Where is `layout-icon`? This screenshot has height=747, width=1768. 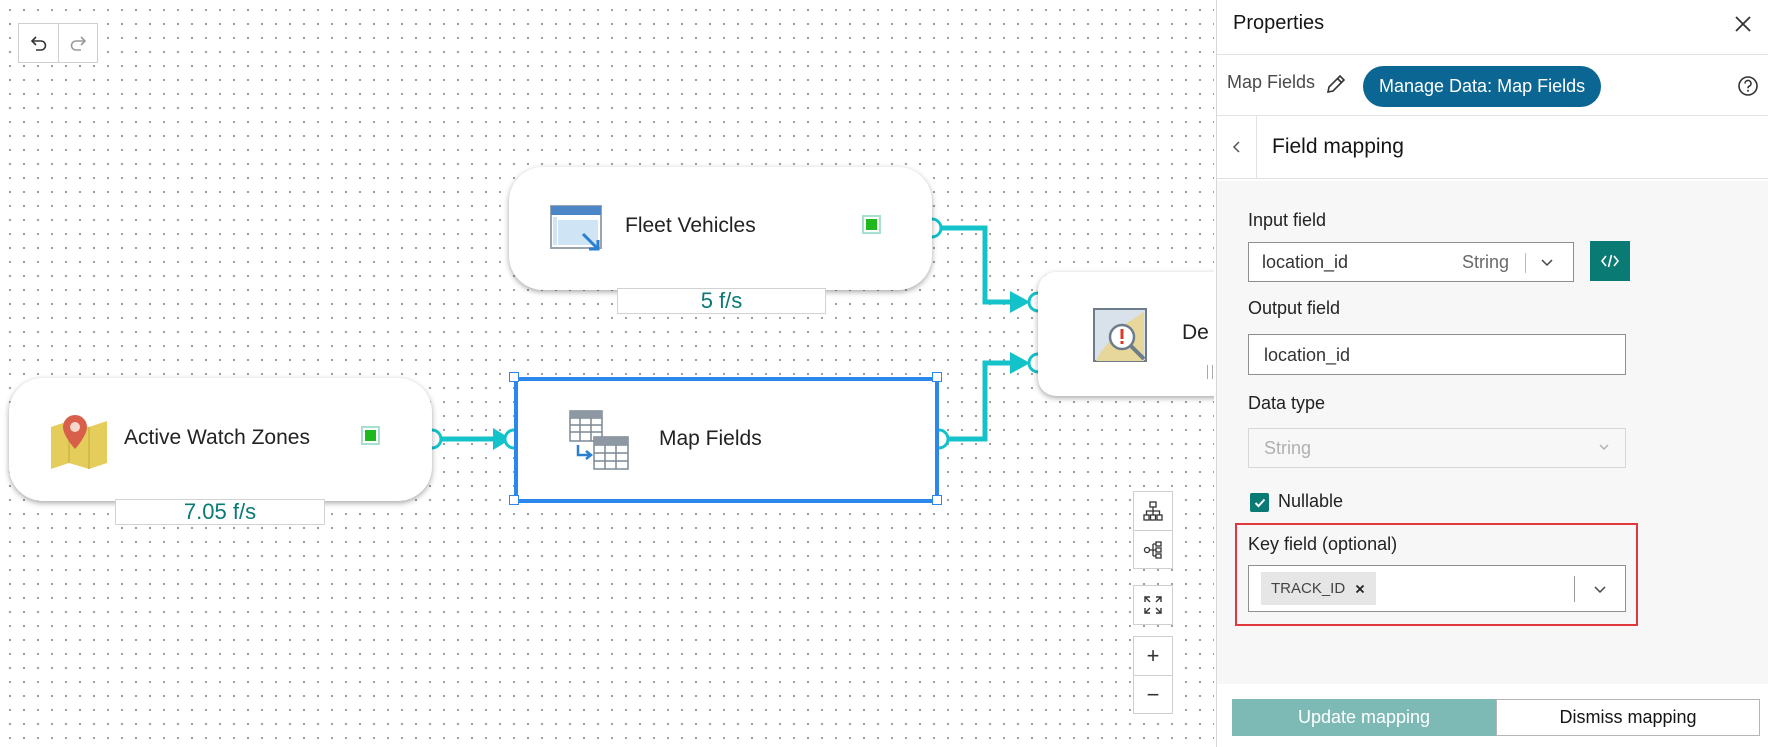 layout-icon is located at coordinates (1153, 511).